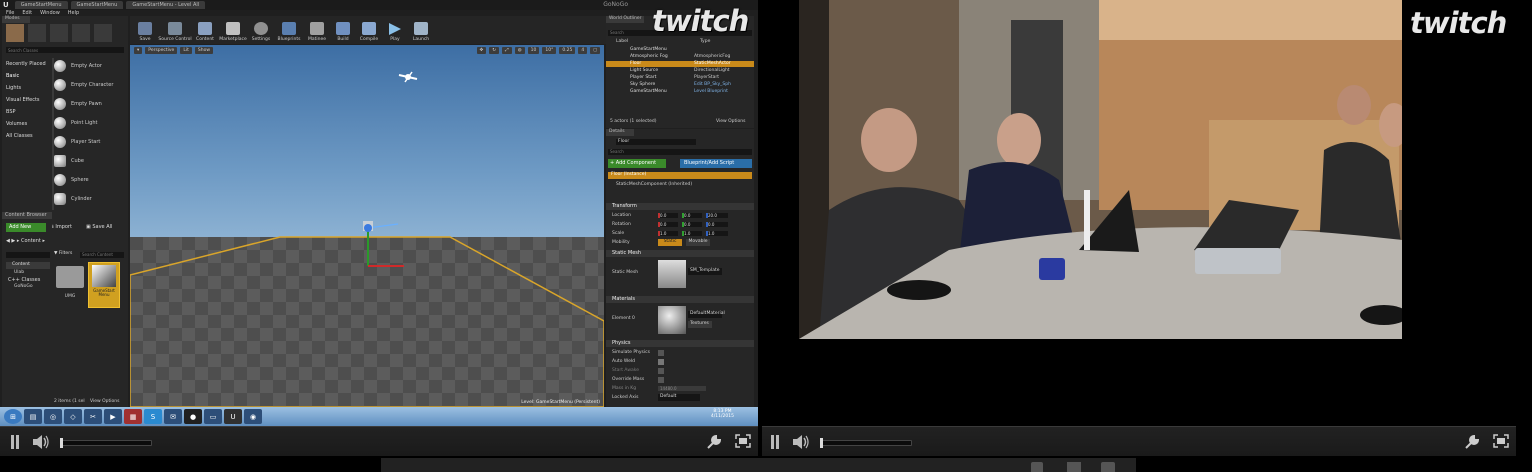 The height and width of the screenshot is (472, 1532). What do you see at coordinates (680, 152) in the screenshot?
I see `details-search-input: Search` at bounding box center [680, 152].